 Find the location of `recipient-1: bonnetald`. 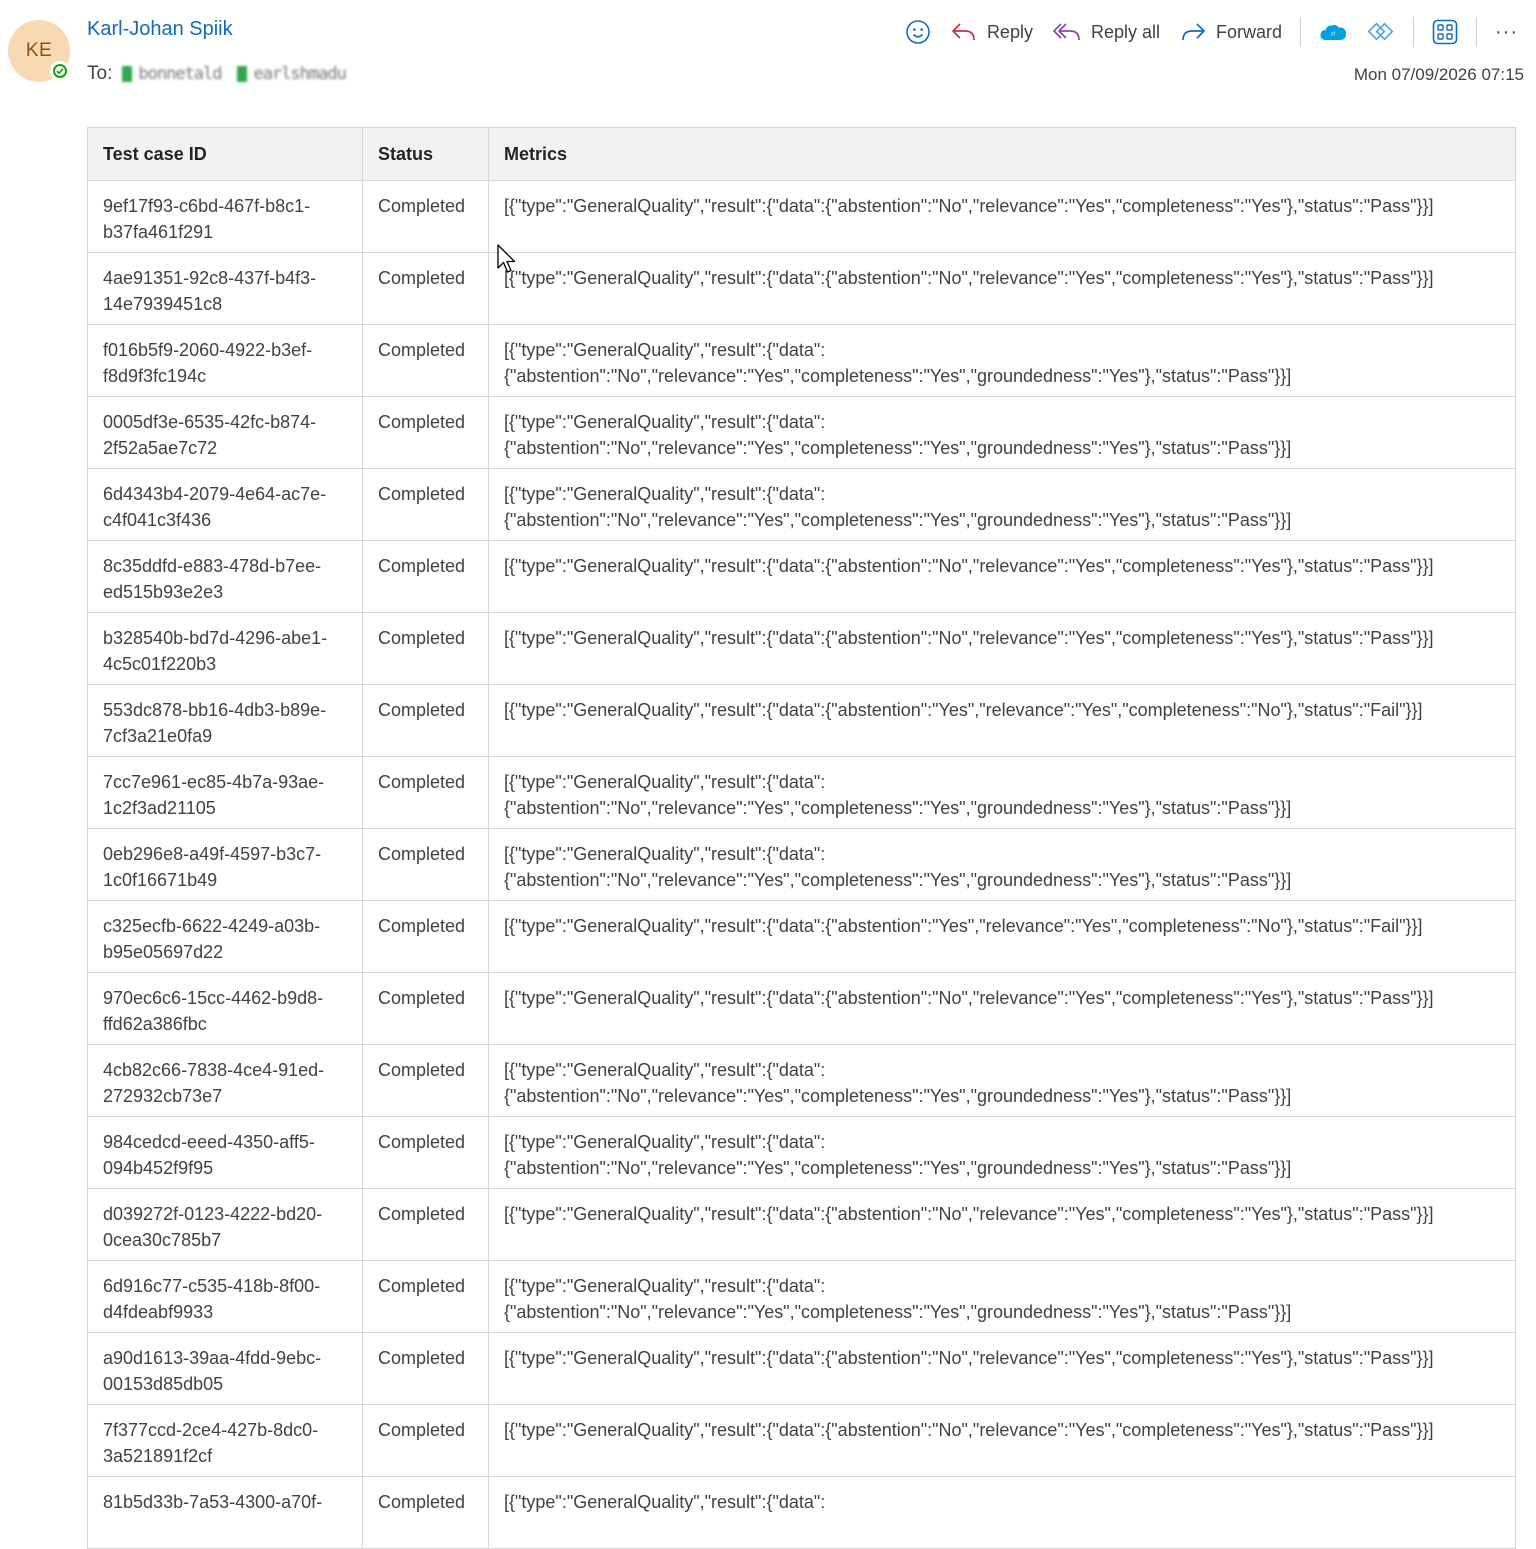

recipient-1: bonnetald is located at coordinates (172, 74).